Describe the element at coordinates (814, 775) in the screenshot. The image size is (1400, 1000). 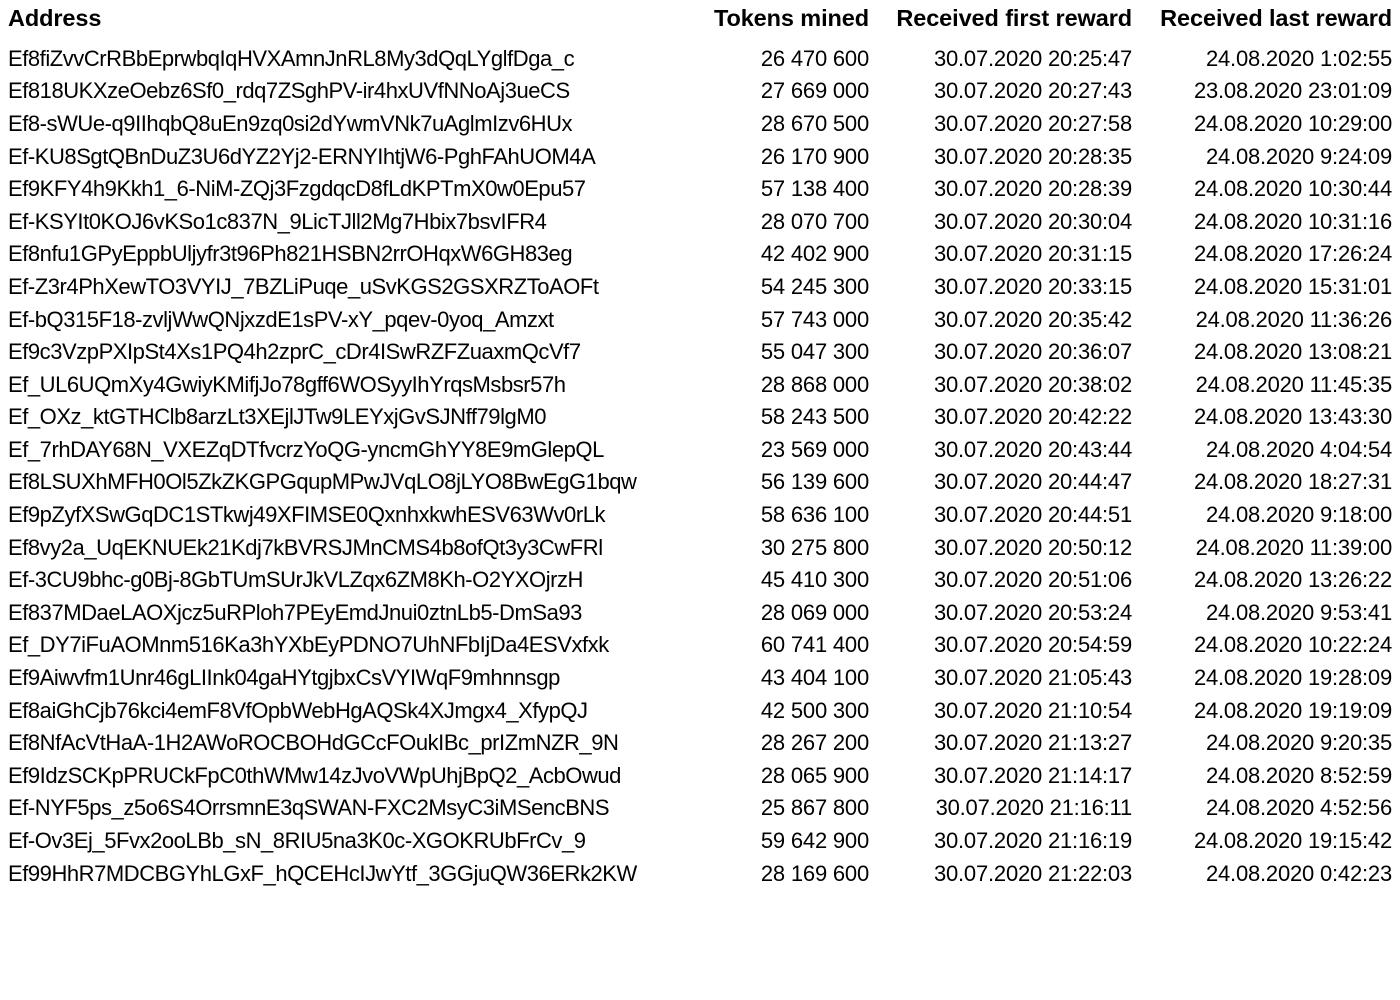
I see `cell-tokens-mined: 28 065 900` at that location.